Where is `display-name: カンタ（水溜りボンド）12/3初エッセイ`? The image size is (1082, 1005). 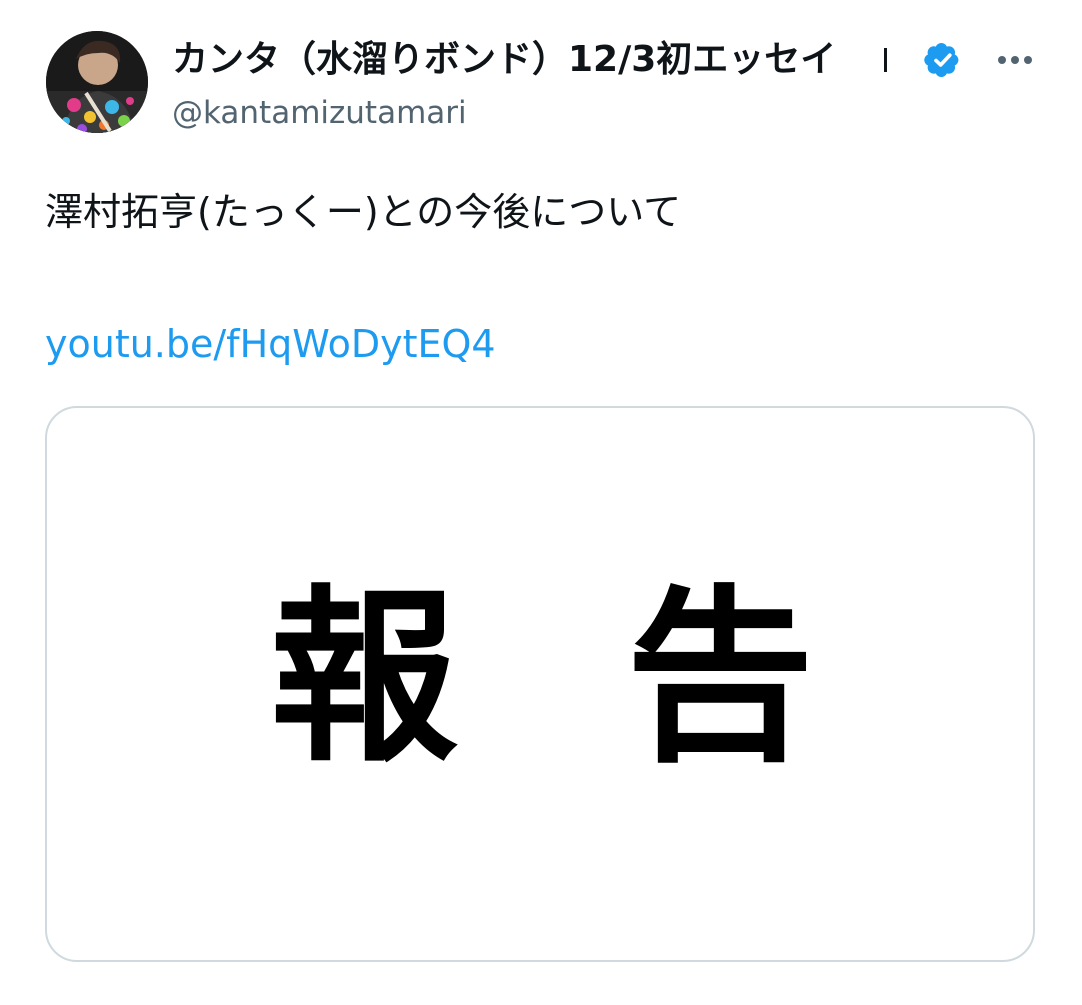
display-name: カンタ（水溜りボンド）12/3初エッセイ is located at coordinates (528, 60).